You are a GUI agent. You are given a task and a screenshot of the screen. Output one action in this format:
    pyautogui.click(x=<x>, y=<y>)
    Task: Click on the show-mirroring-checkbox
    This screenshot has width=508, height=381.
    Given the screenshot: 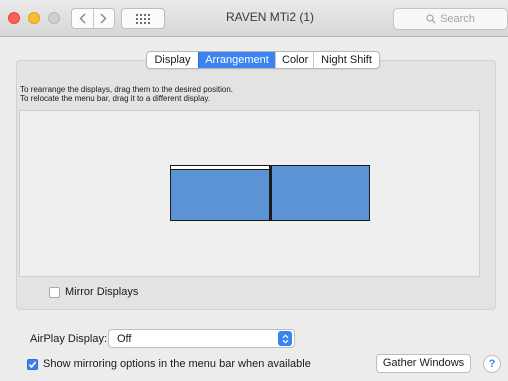 What is the action you would take?
    pyautogui.click(x=32, y=364)
    